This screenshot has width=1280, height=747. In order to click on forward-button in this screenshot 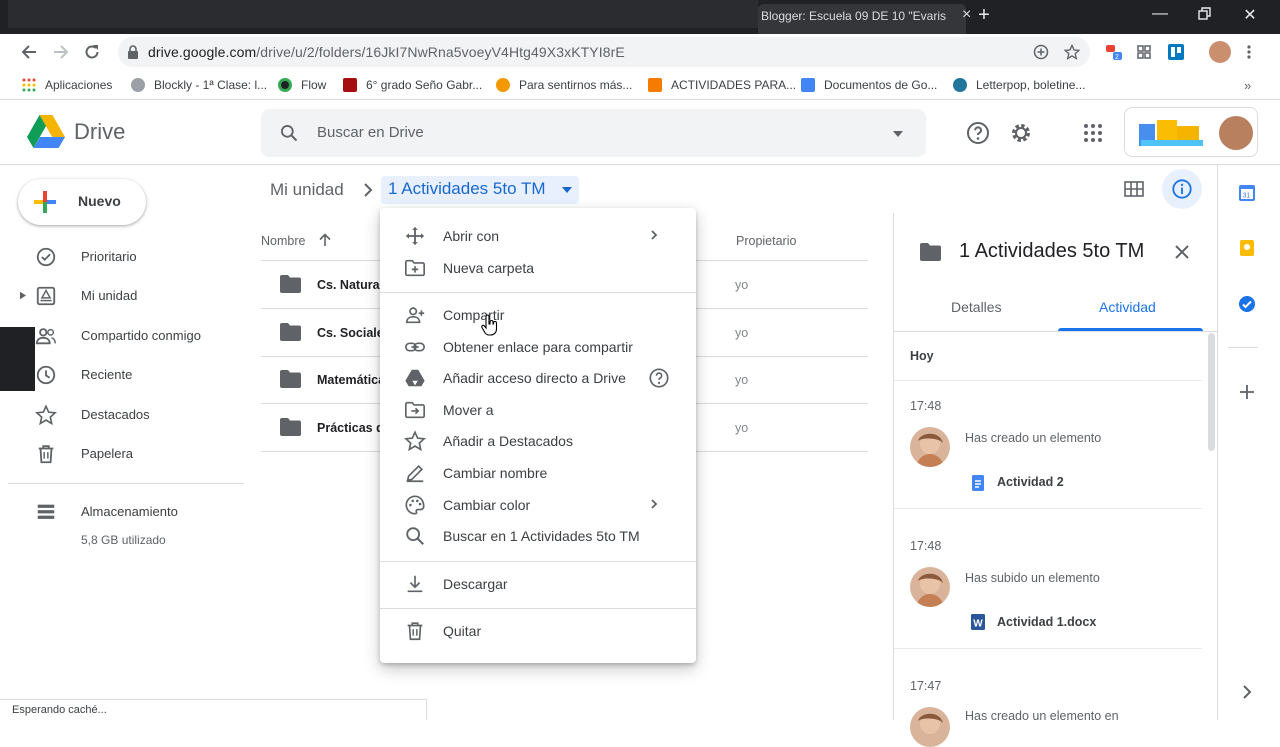, I will do `click(61, 52)`.